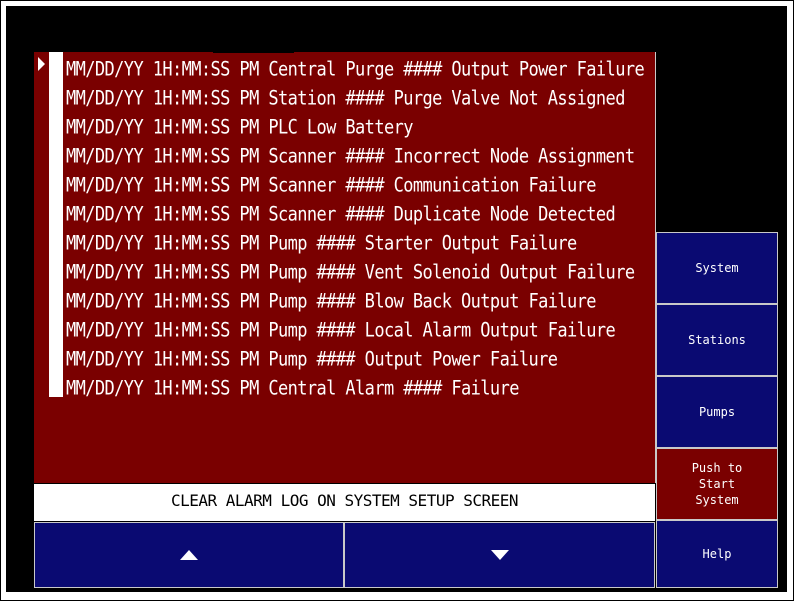  I want to click on triangle-up-icon, so click(189, 555).